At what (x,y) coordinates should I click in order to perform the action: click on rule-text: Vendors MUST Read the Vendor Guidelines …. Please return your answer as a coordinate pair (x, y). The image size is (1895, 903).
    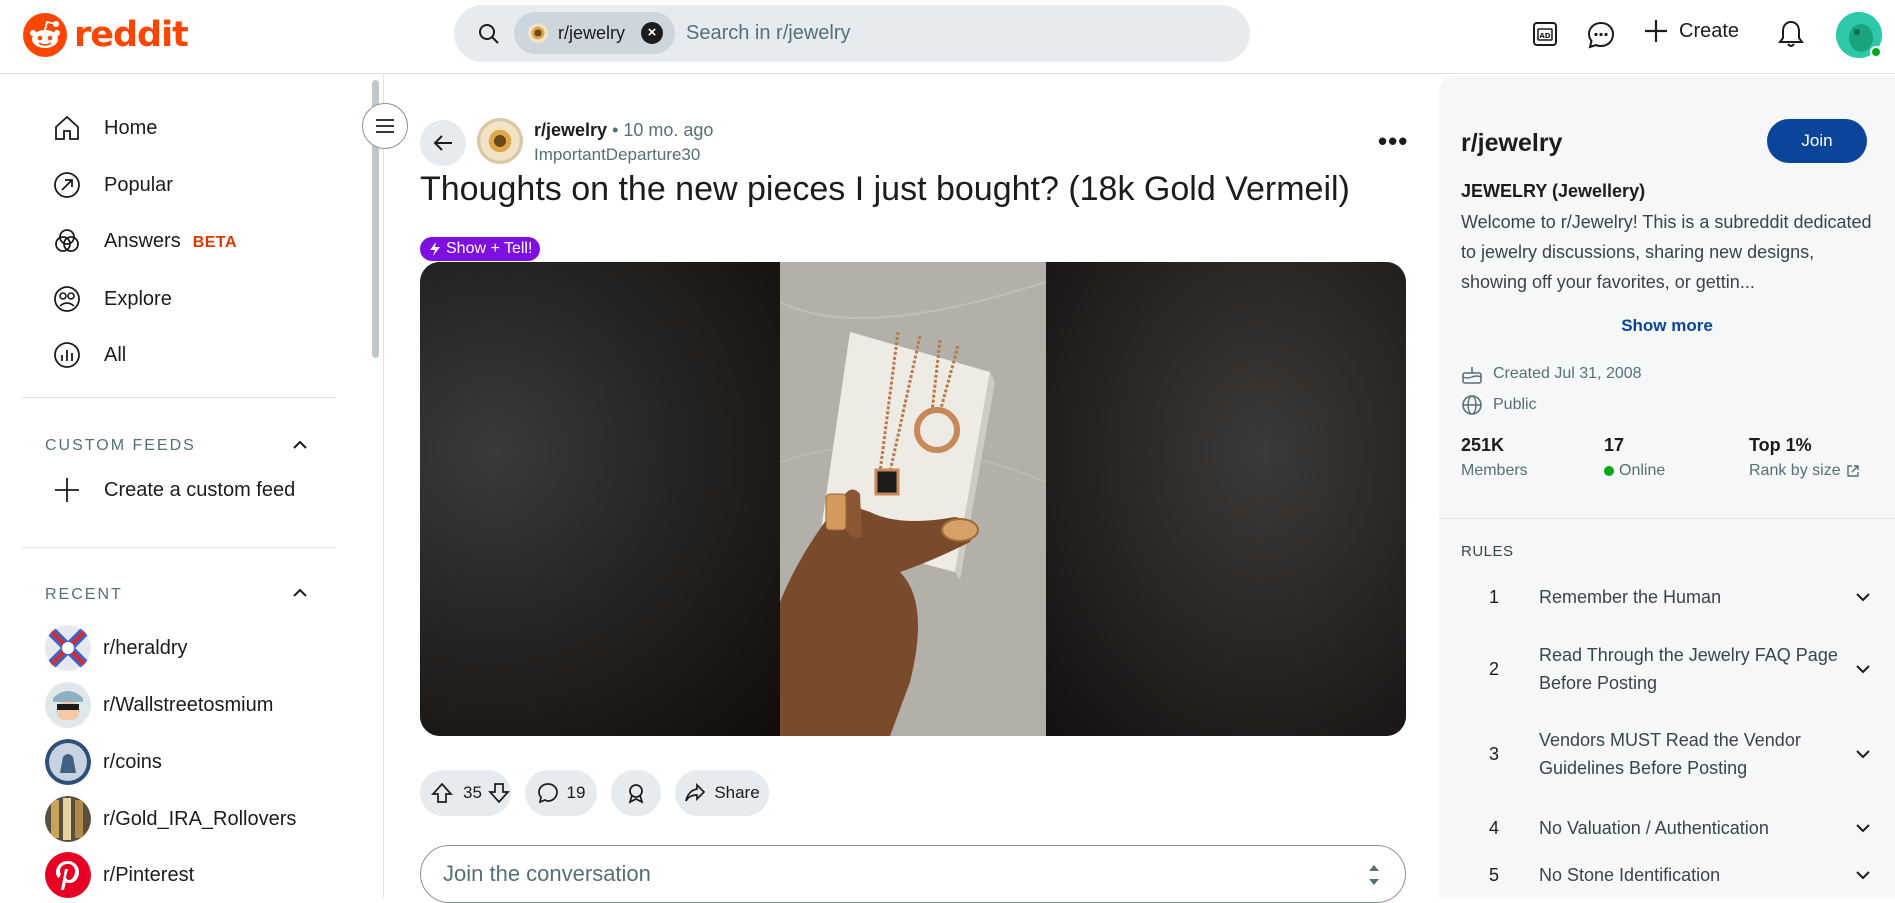
    Looking at the image, I should click on (1670, 754).